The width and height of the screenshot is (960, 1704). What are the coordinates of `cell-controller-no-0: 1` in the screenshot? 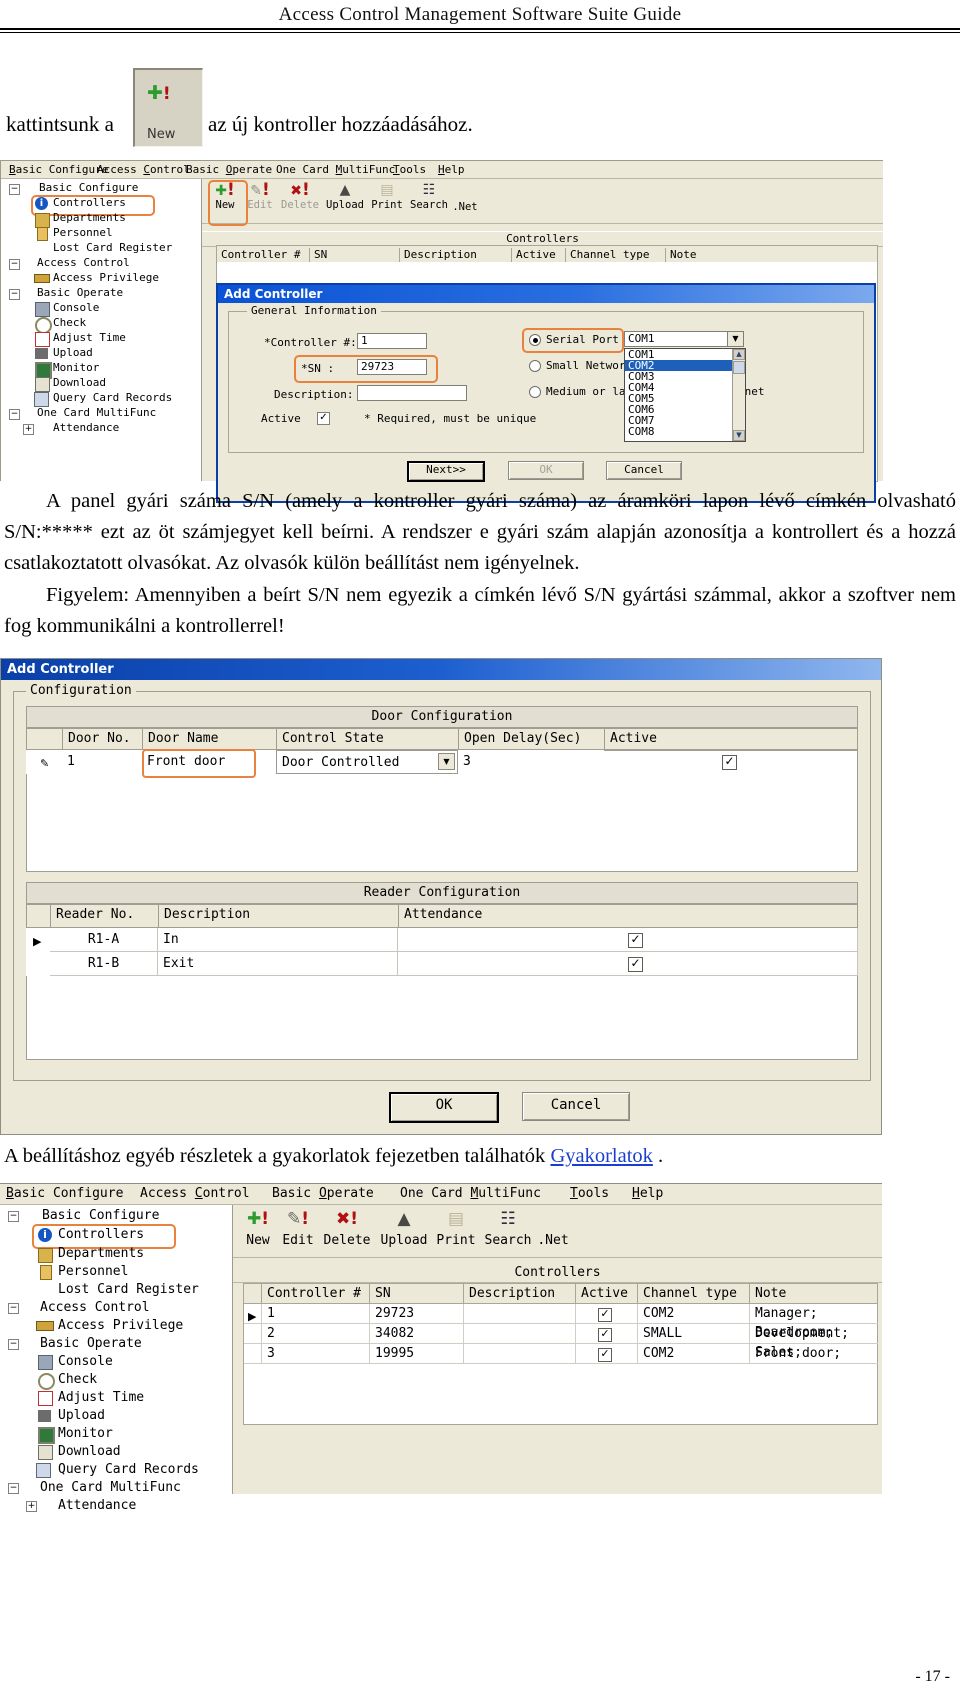 It's located at (316, 1314).